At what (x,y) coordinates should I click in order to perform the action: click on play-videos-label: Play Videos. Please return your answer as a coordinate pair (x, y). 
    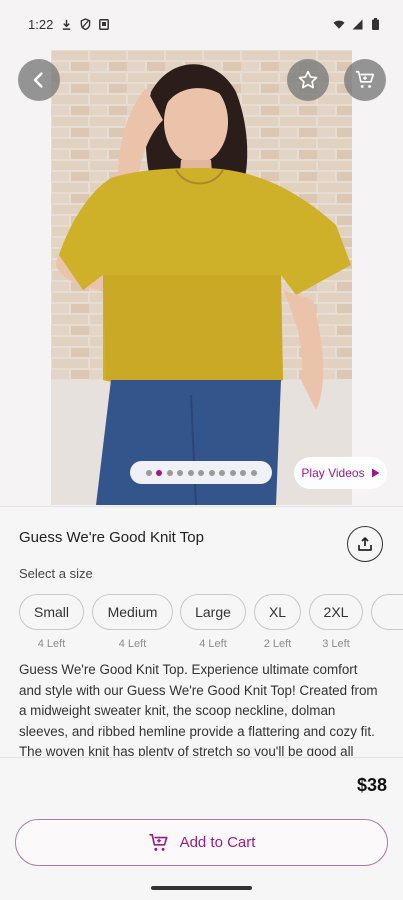
    Looking at the image, I should click on (333, 473).